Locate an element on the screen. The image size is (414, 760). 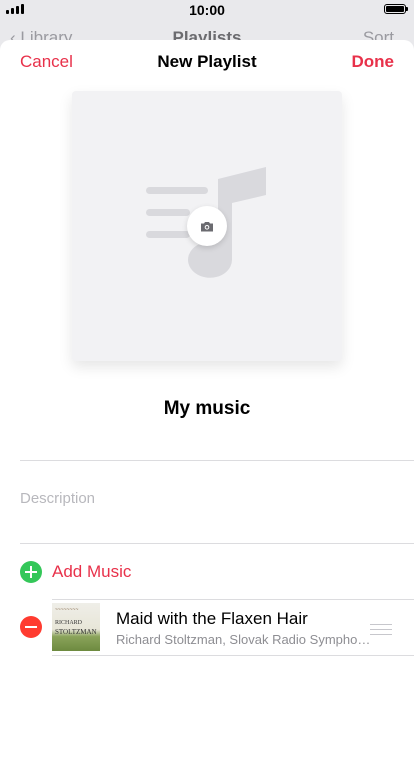
status-bar: 10:00 is located at coordinates (207, 10).